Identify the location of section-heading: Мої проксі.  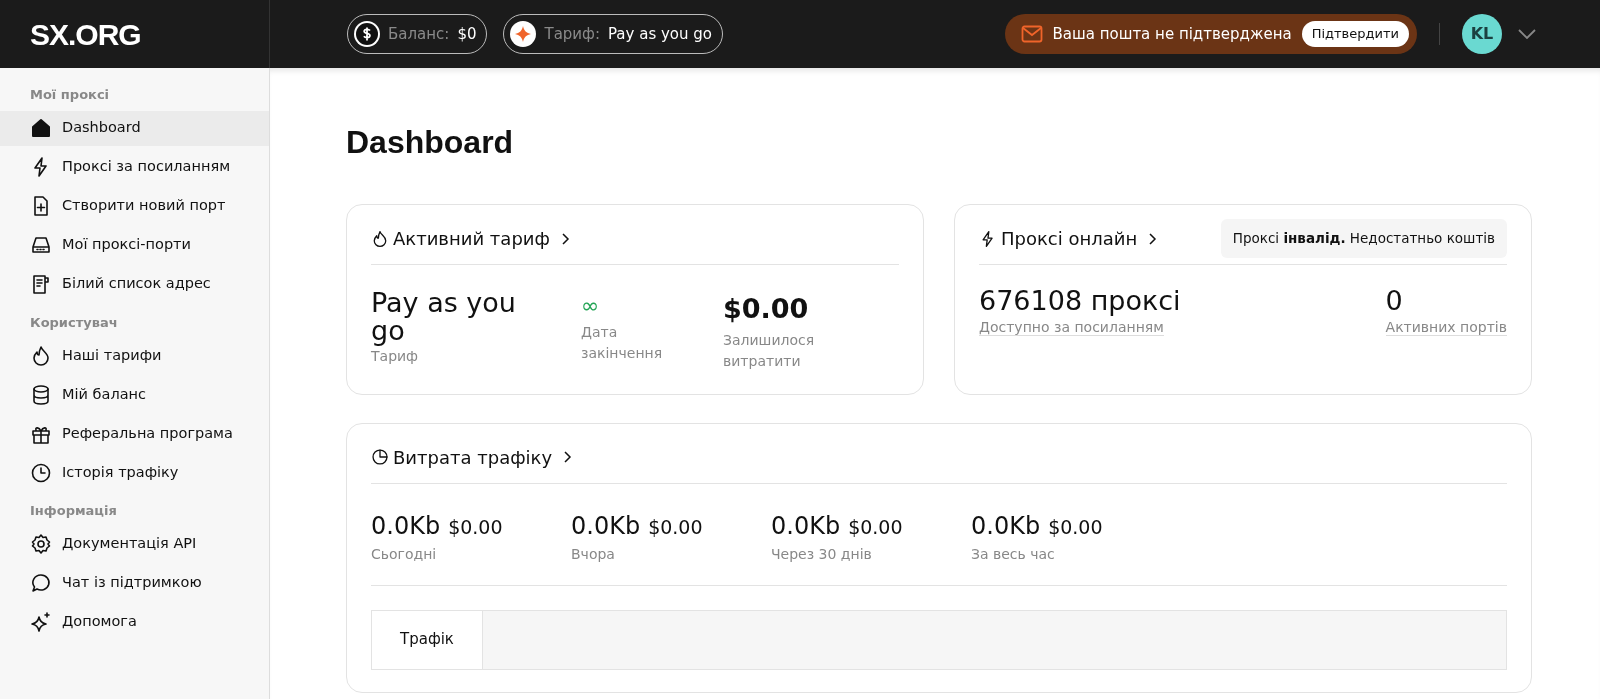
(70, 95).